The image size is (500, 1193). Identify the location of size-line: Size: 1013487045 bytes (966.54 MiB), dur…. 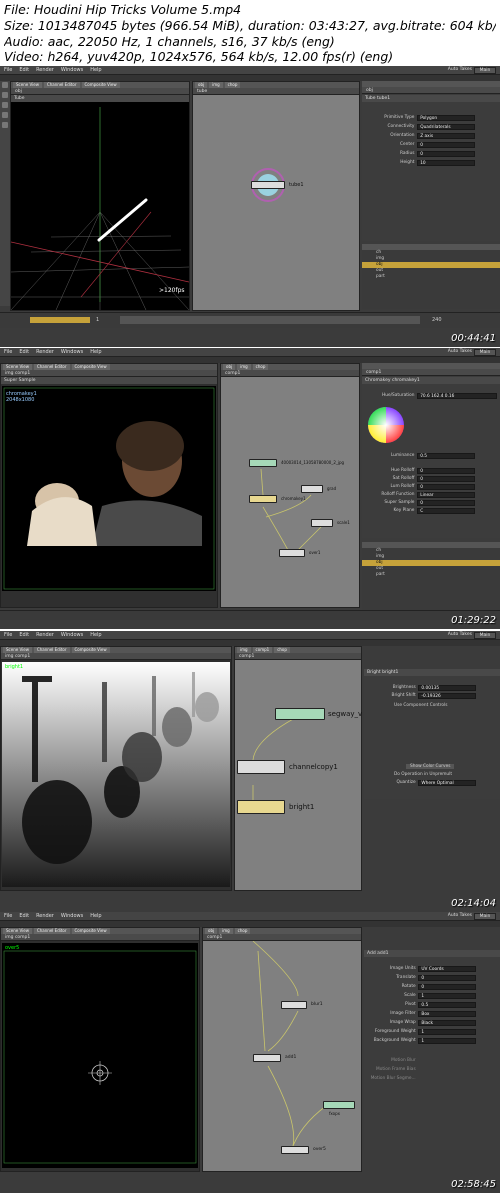
(250, 25).